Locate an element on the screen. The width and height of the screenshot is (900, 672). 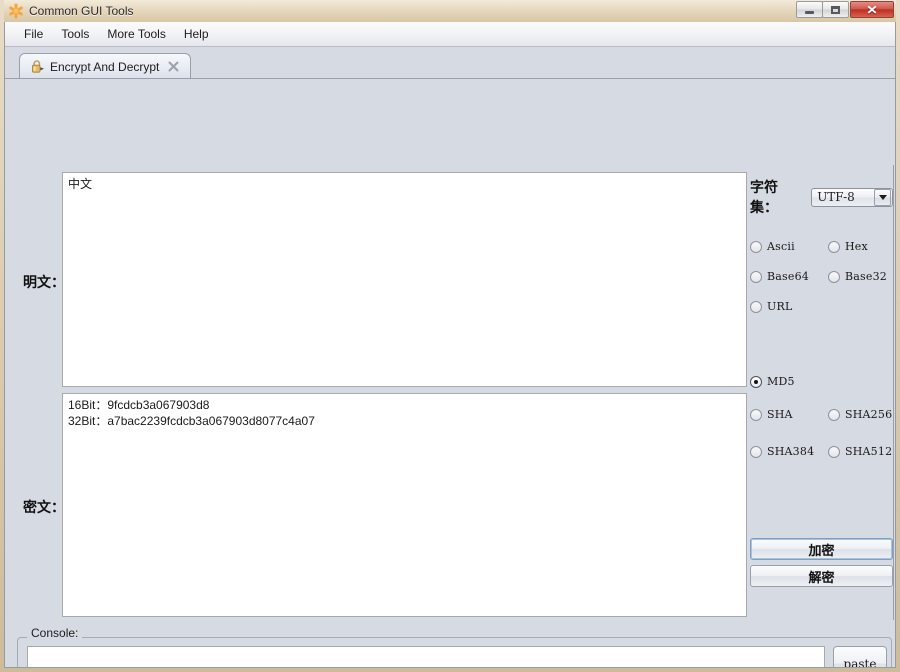
radio-base32: Base32 is located at coordinates (857, 276).